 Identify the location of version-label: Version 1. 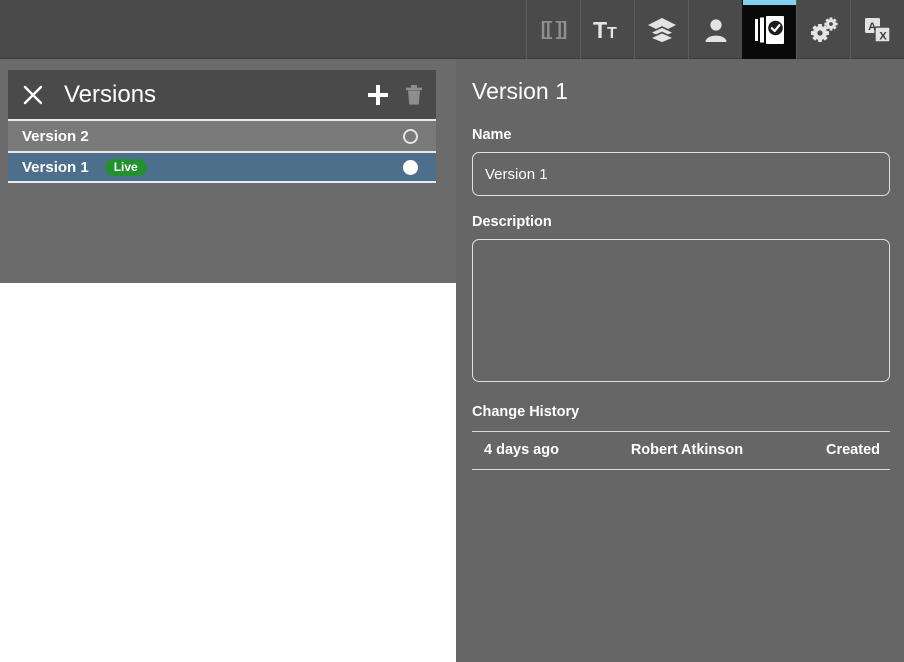
(55, 167).